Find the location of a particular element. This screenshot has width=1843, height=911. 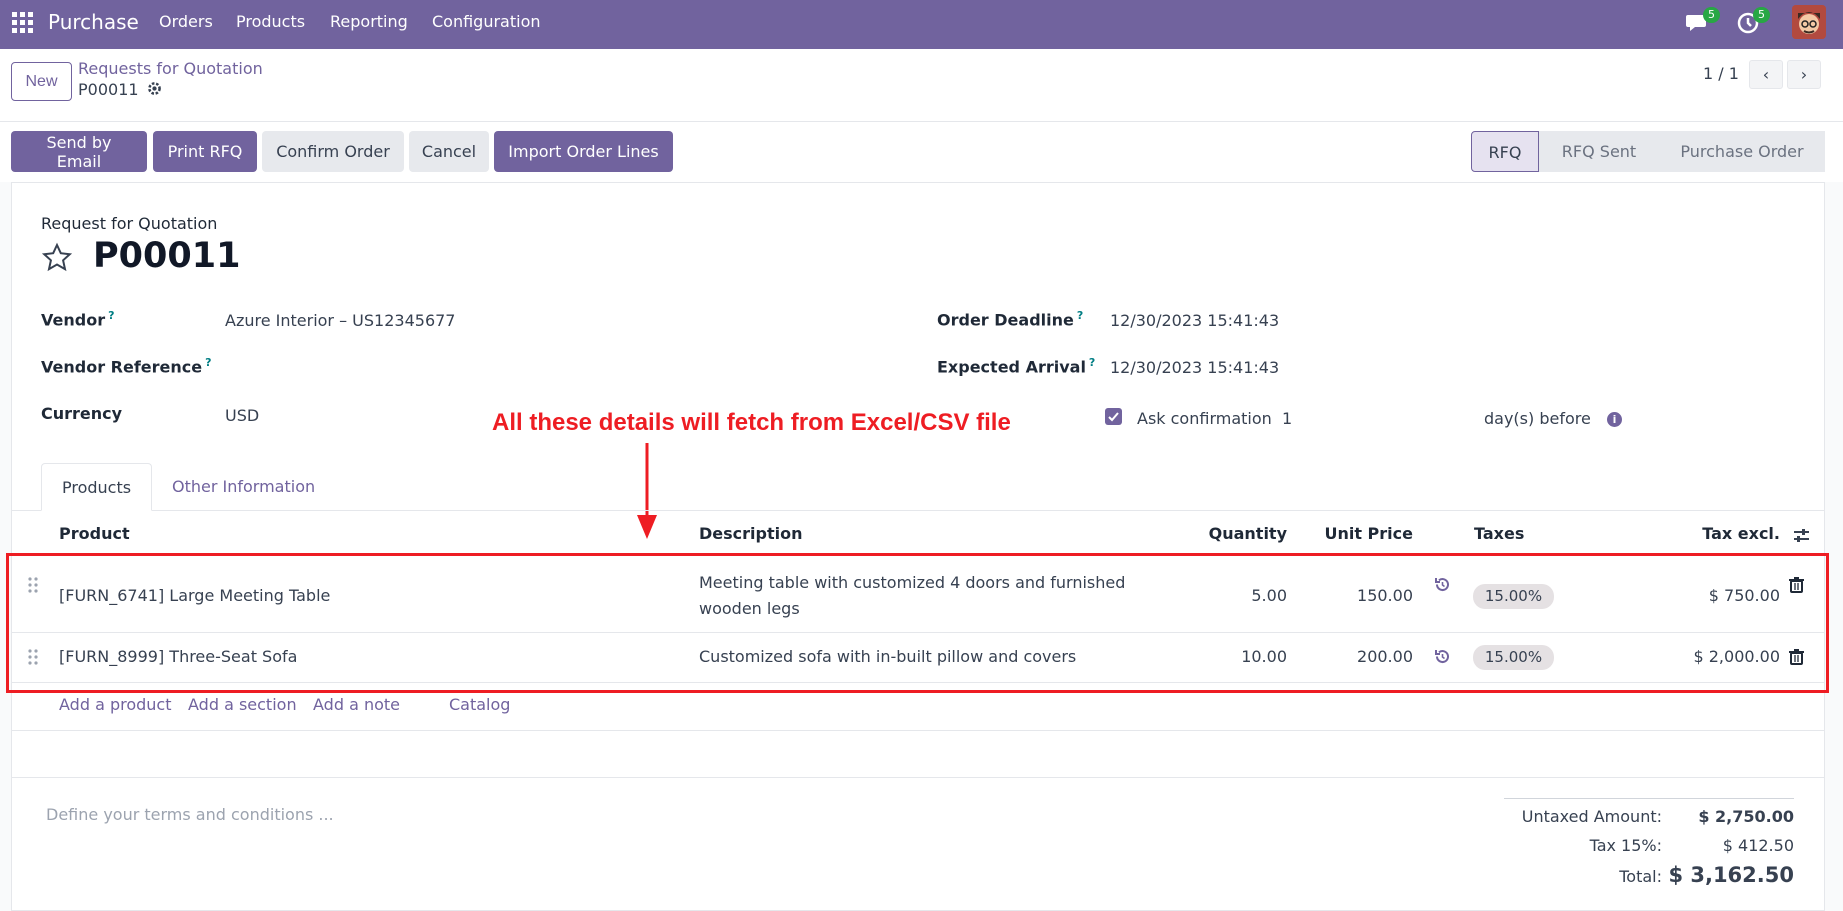

expected-arrival-label: Expected Arrival? is located at coordinates (1016, 366).